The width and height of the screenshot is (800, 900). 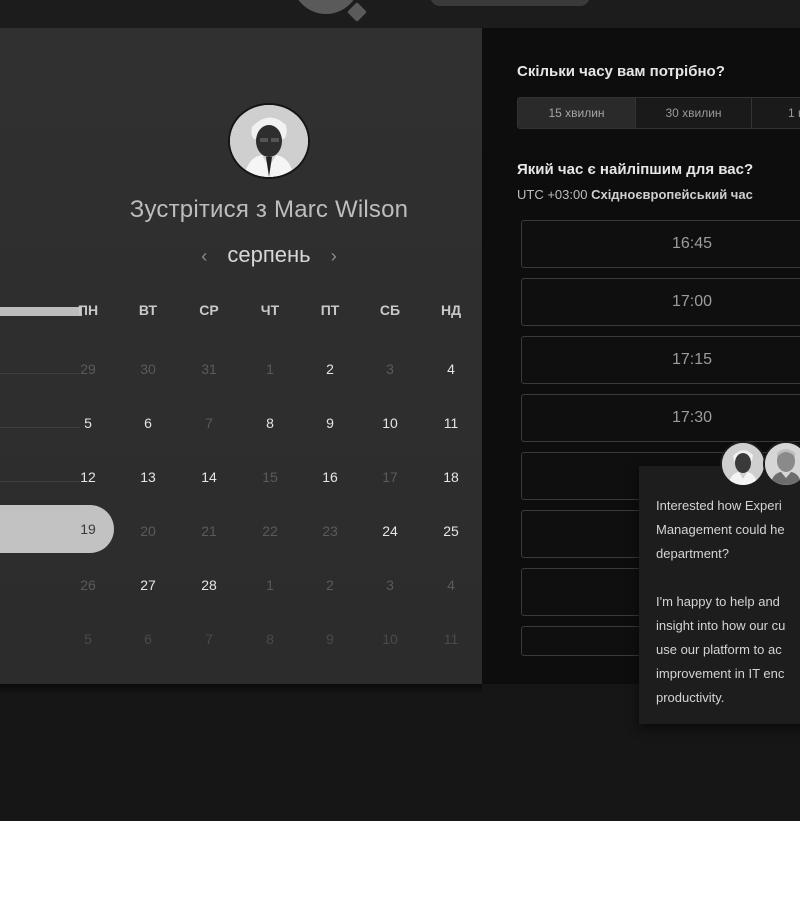 I want to click on calendar-day: 25, so click(x=451, y=531).